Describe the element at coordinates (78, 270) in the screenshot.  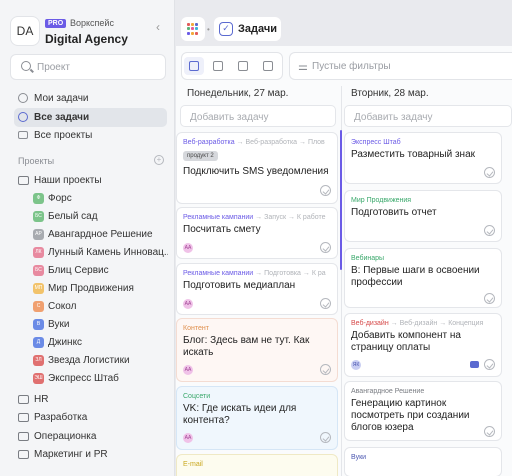
I see `project-label: Блиц Сервис` at that location.